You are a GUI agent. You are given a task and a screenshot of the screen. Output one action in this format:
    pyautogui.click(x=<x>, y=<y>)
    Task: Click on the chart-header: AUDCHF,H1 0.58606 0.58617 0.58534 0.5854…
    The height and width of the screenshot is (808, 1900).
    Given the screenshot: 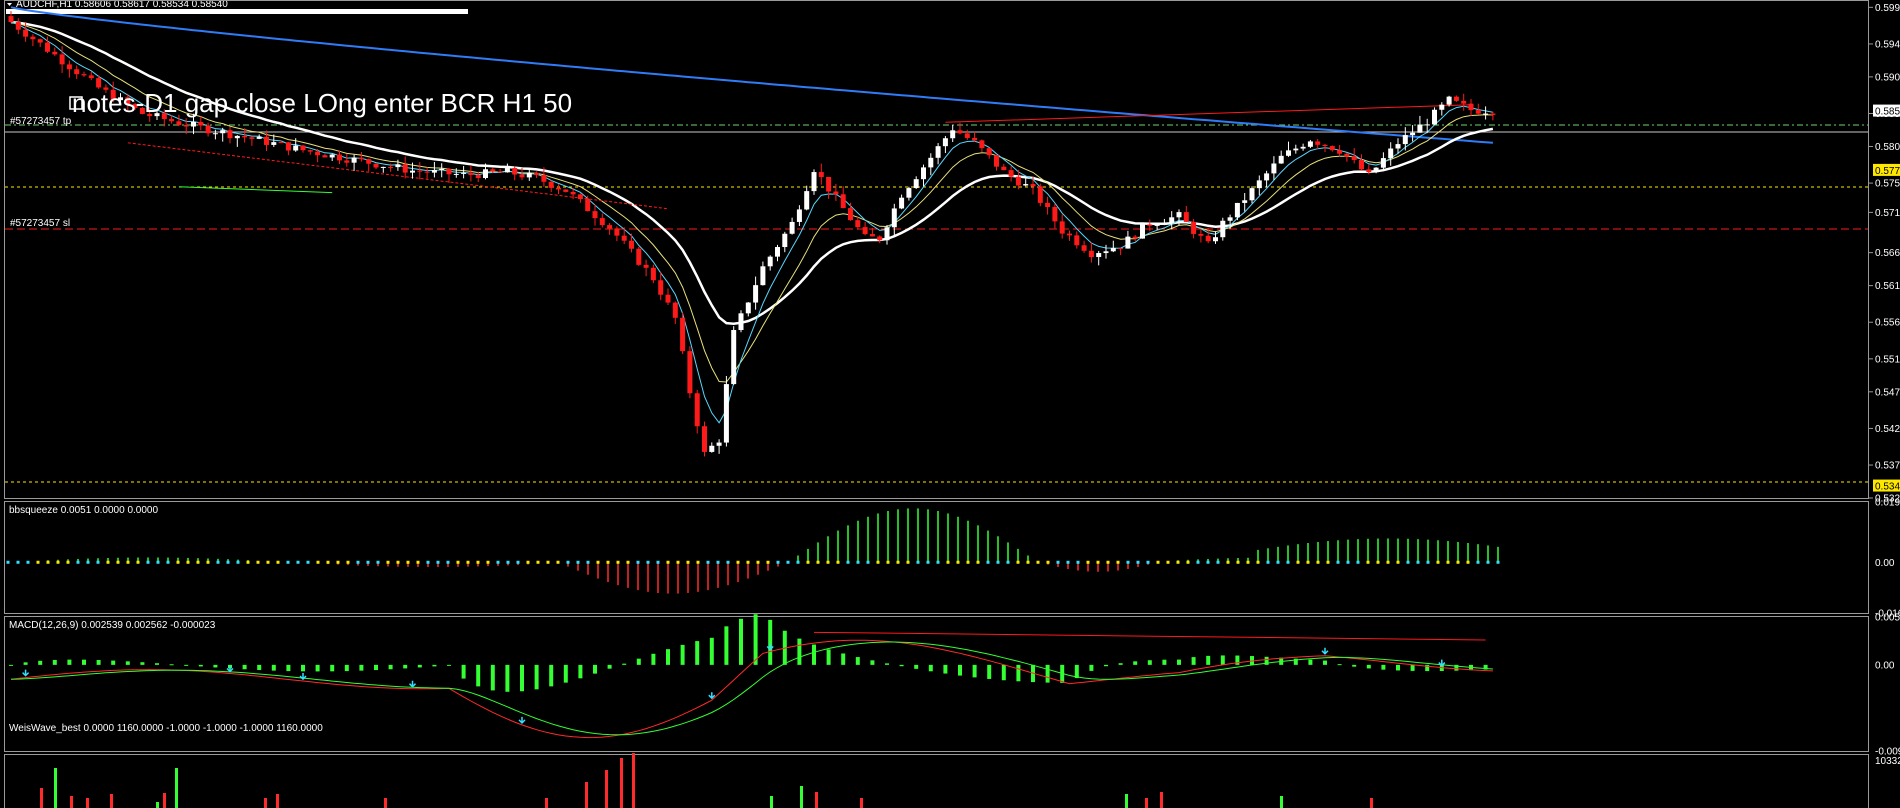 What is the action you would take?
    pyautogui.click(x=122, y=5)
    